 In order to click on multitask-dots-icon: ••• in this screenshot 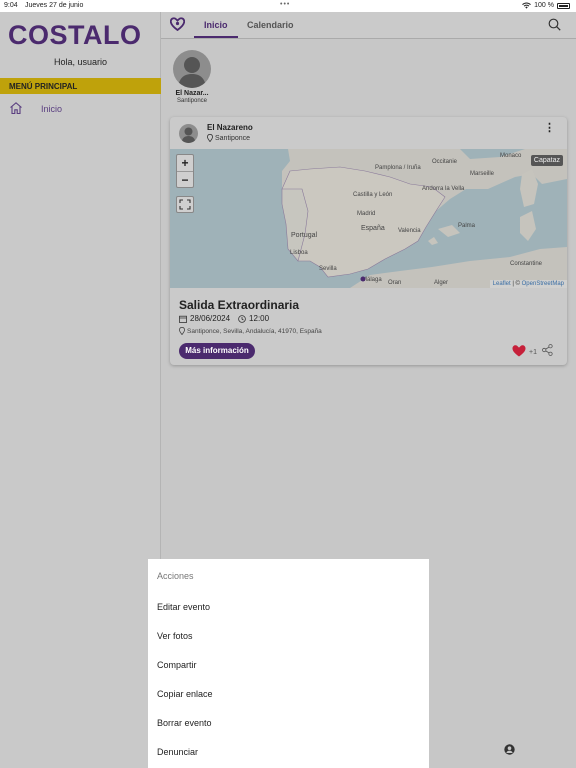, I will do `click(285, 4)`.